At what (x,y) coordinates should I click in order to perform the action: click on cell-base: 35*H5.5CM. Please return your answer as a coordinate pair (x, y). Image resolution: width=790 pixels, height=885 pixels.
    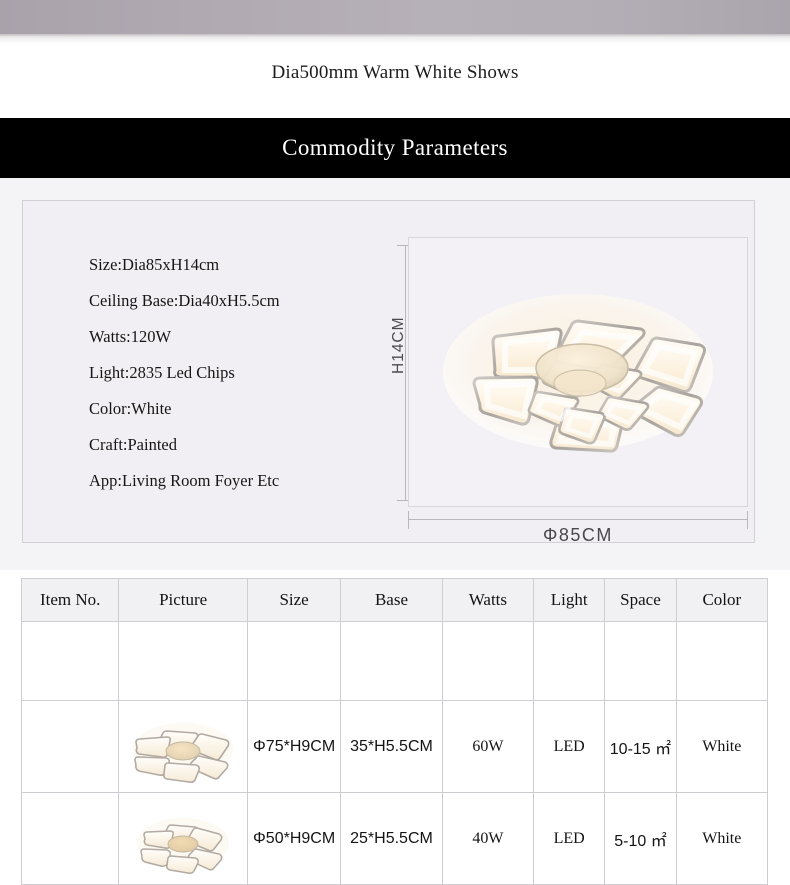
    Looking at the image, I should click on (391, 746).